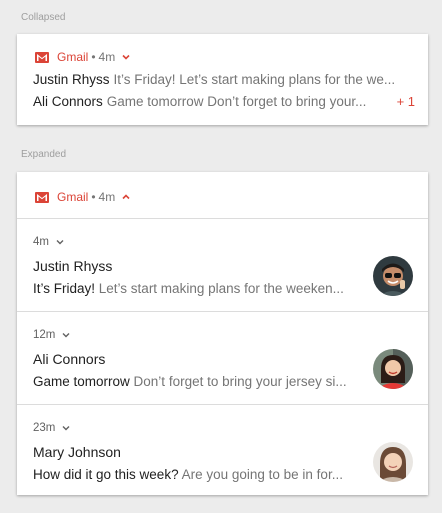 This screenshot has width=442, height=513. I want to click on message-time: 4m, so click(41, 242).